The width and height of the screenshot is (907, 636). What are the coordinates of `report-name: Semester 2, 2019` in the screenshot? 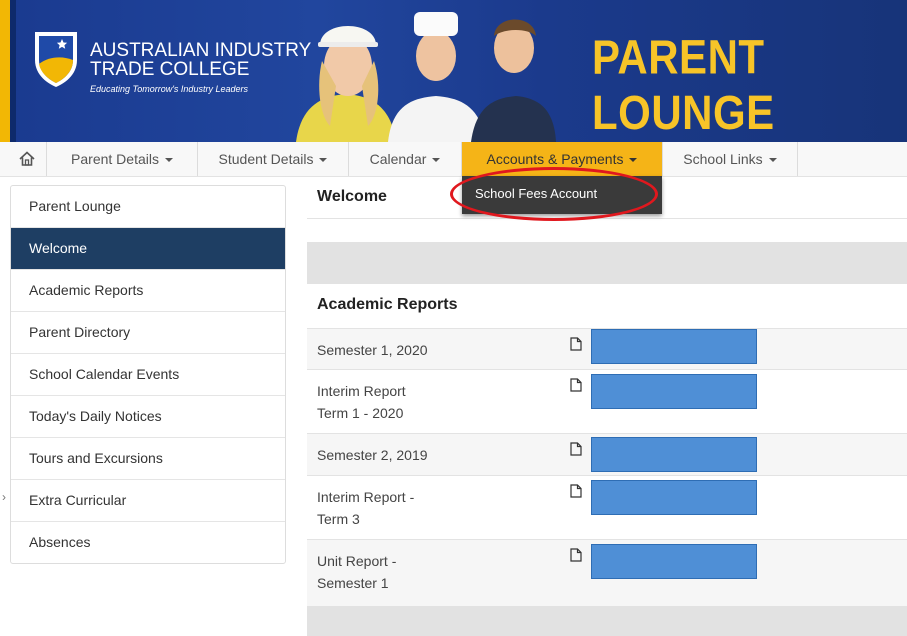 It's located at (372, 455).